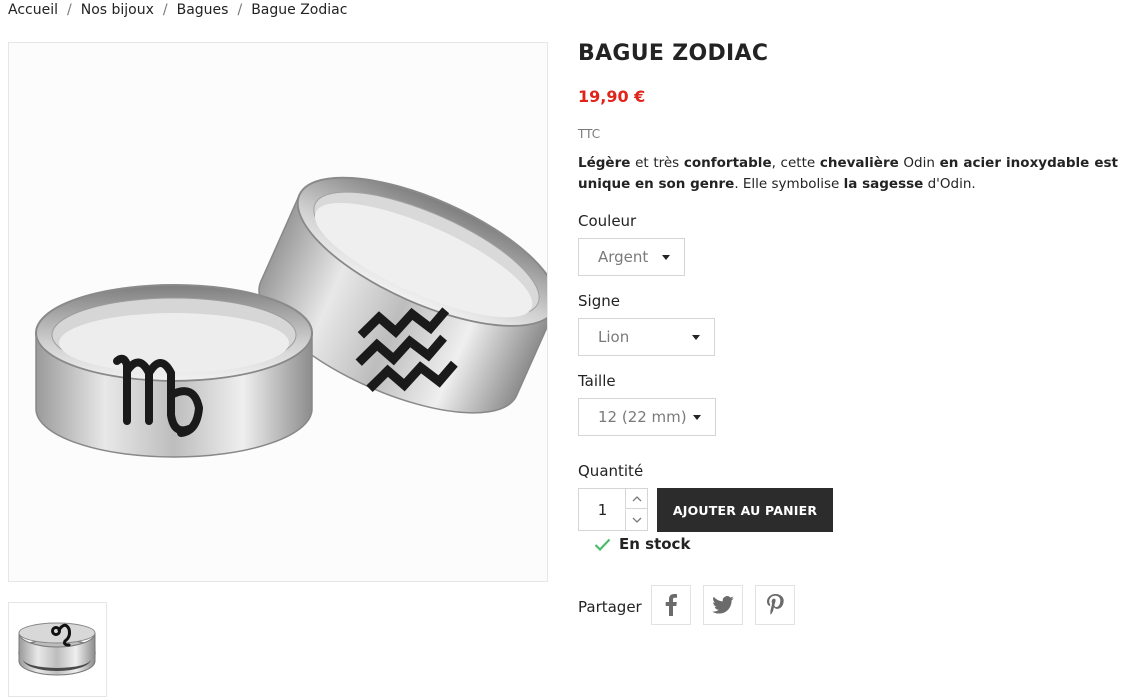 This screenshot has height=697, width=1141. Describe the element at coordinates (623, 257) in the screenshot. I see `color-select-value: Argent` at that location.